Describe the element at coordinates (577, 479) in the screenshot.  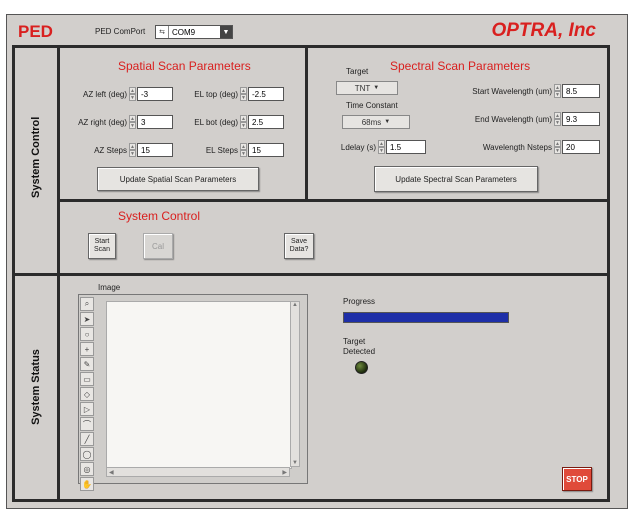
I see `stop-button: STOP` at that location.